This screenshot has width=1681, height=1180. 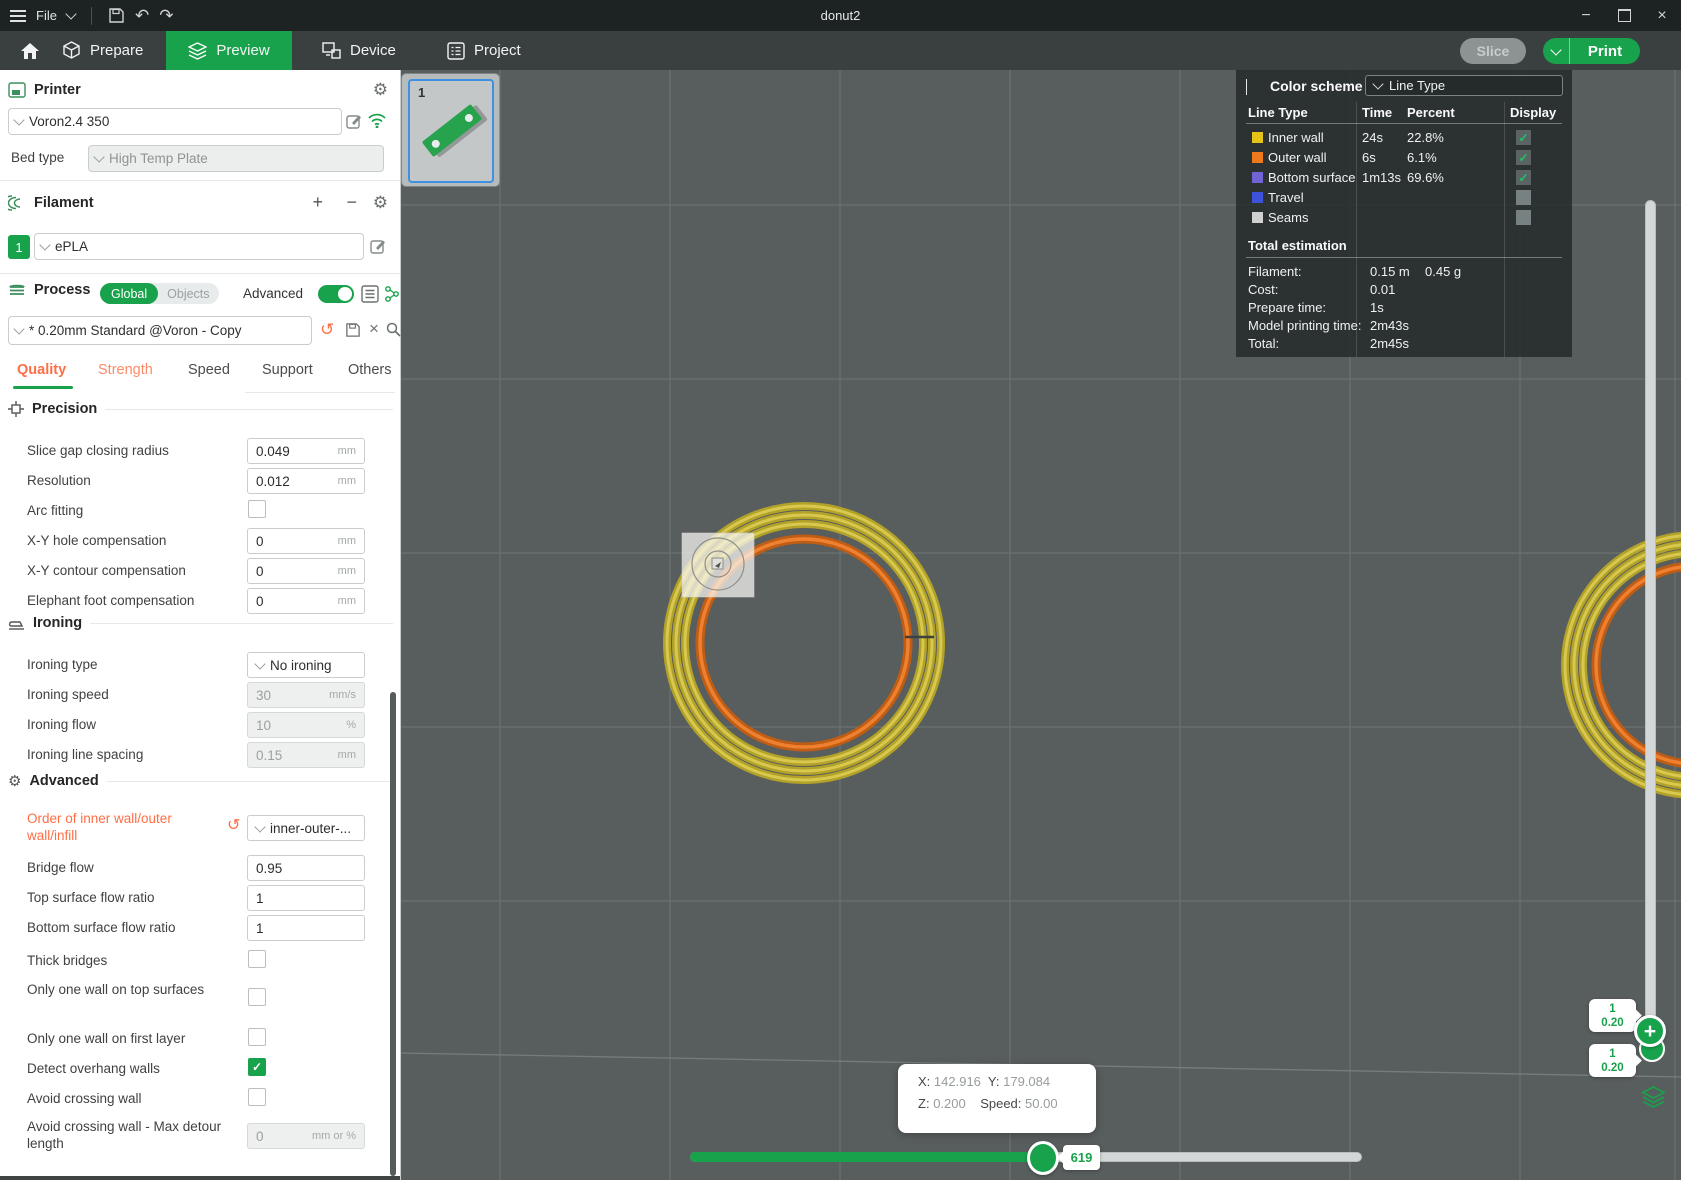 What do you see at coordinates (142, 15) in the screenshot?
I see `undo-icon: ↶` at bounding box center [142, 15].